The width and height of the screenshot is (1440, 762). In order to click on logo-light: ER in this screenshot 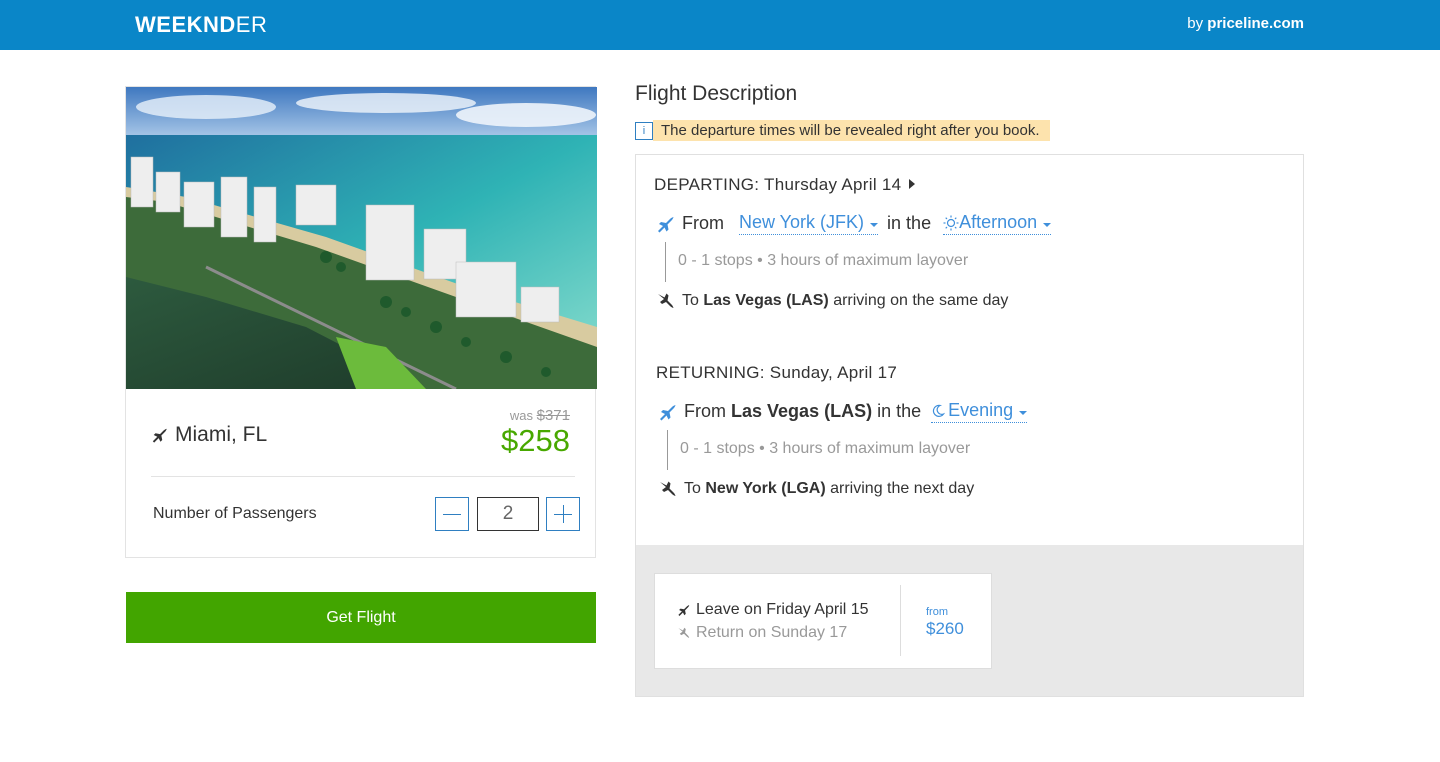, I will do `click(251, 24)`.